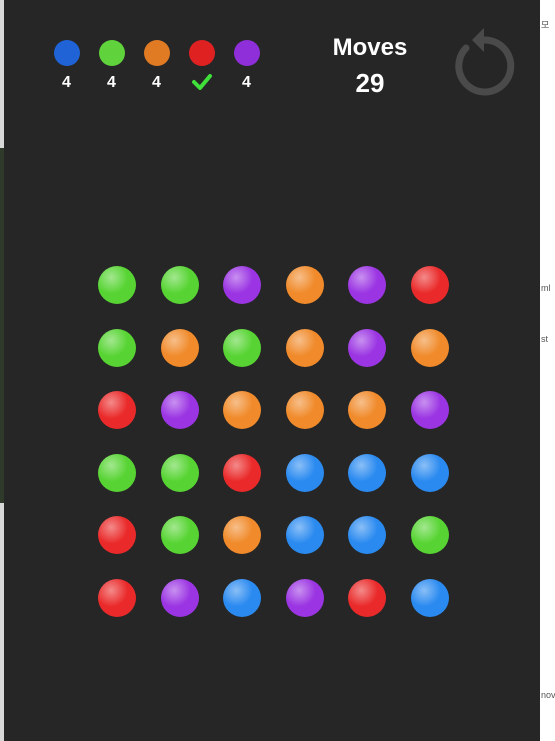 Image resolution: width=555 pixels, height=741 pixels. Describe the element at coordinates (546, 288) in the screenshot. I see `edge-label: ml` at that location.